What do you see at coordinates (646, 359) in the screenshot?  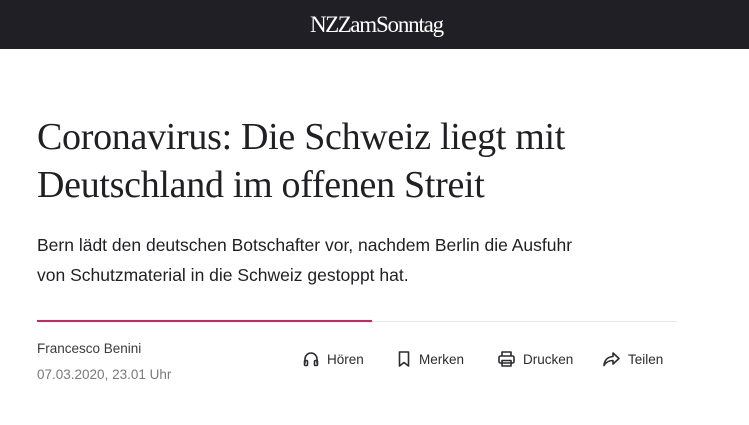 I see `share-label: Teilen` at bounding box center [646, 359].